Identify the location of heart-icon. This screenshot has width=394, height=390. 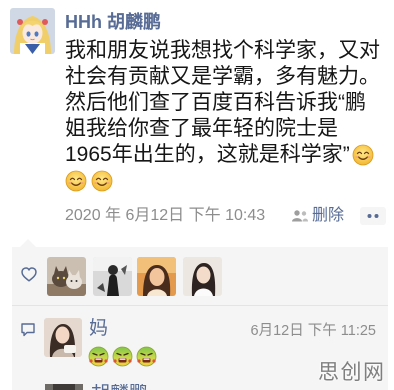
(29, 274).